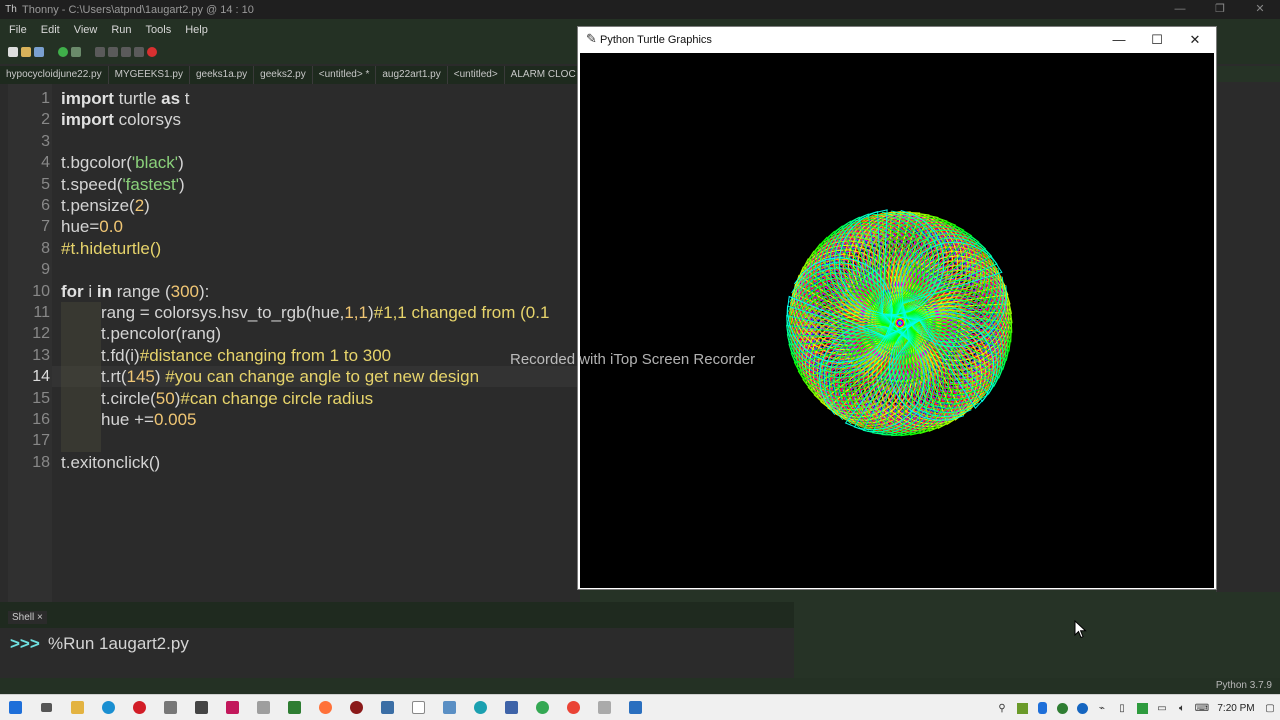 The height and width of the screenshot is (720, 1280). What do you see at coordinates (113, 52) in the screenshot?
I see `step-into-icon` at bounding box center [113, 52].